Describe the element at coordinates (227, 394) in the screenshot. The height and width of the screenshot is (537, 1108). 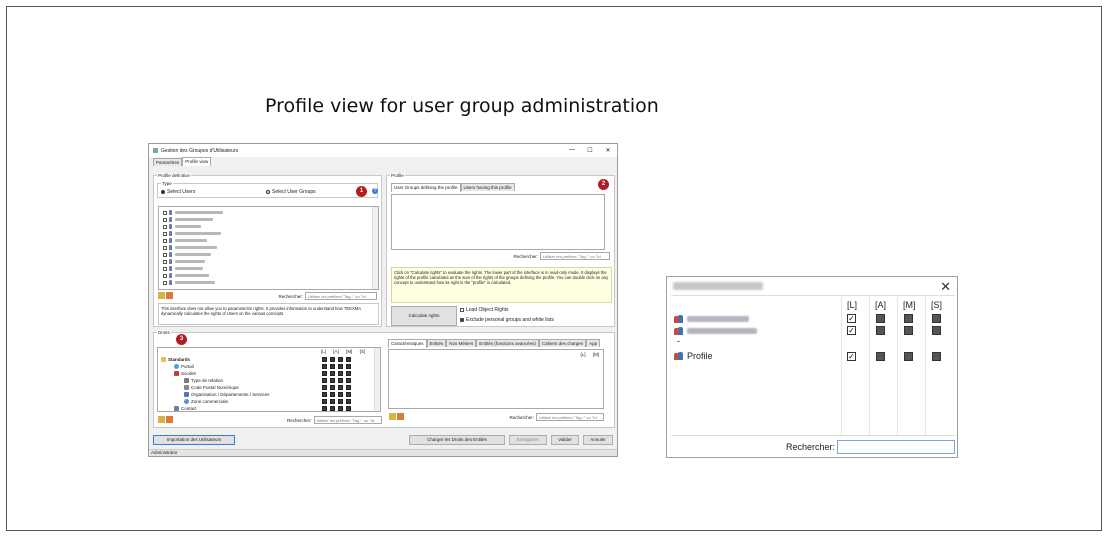
I see `tree-node: Organisation / Départements / Services` at that location.